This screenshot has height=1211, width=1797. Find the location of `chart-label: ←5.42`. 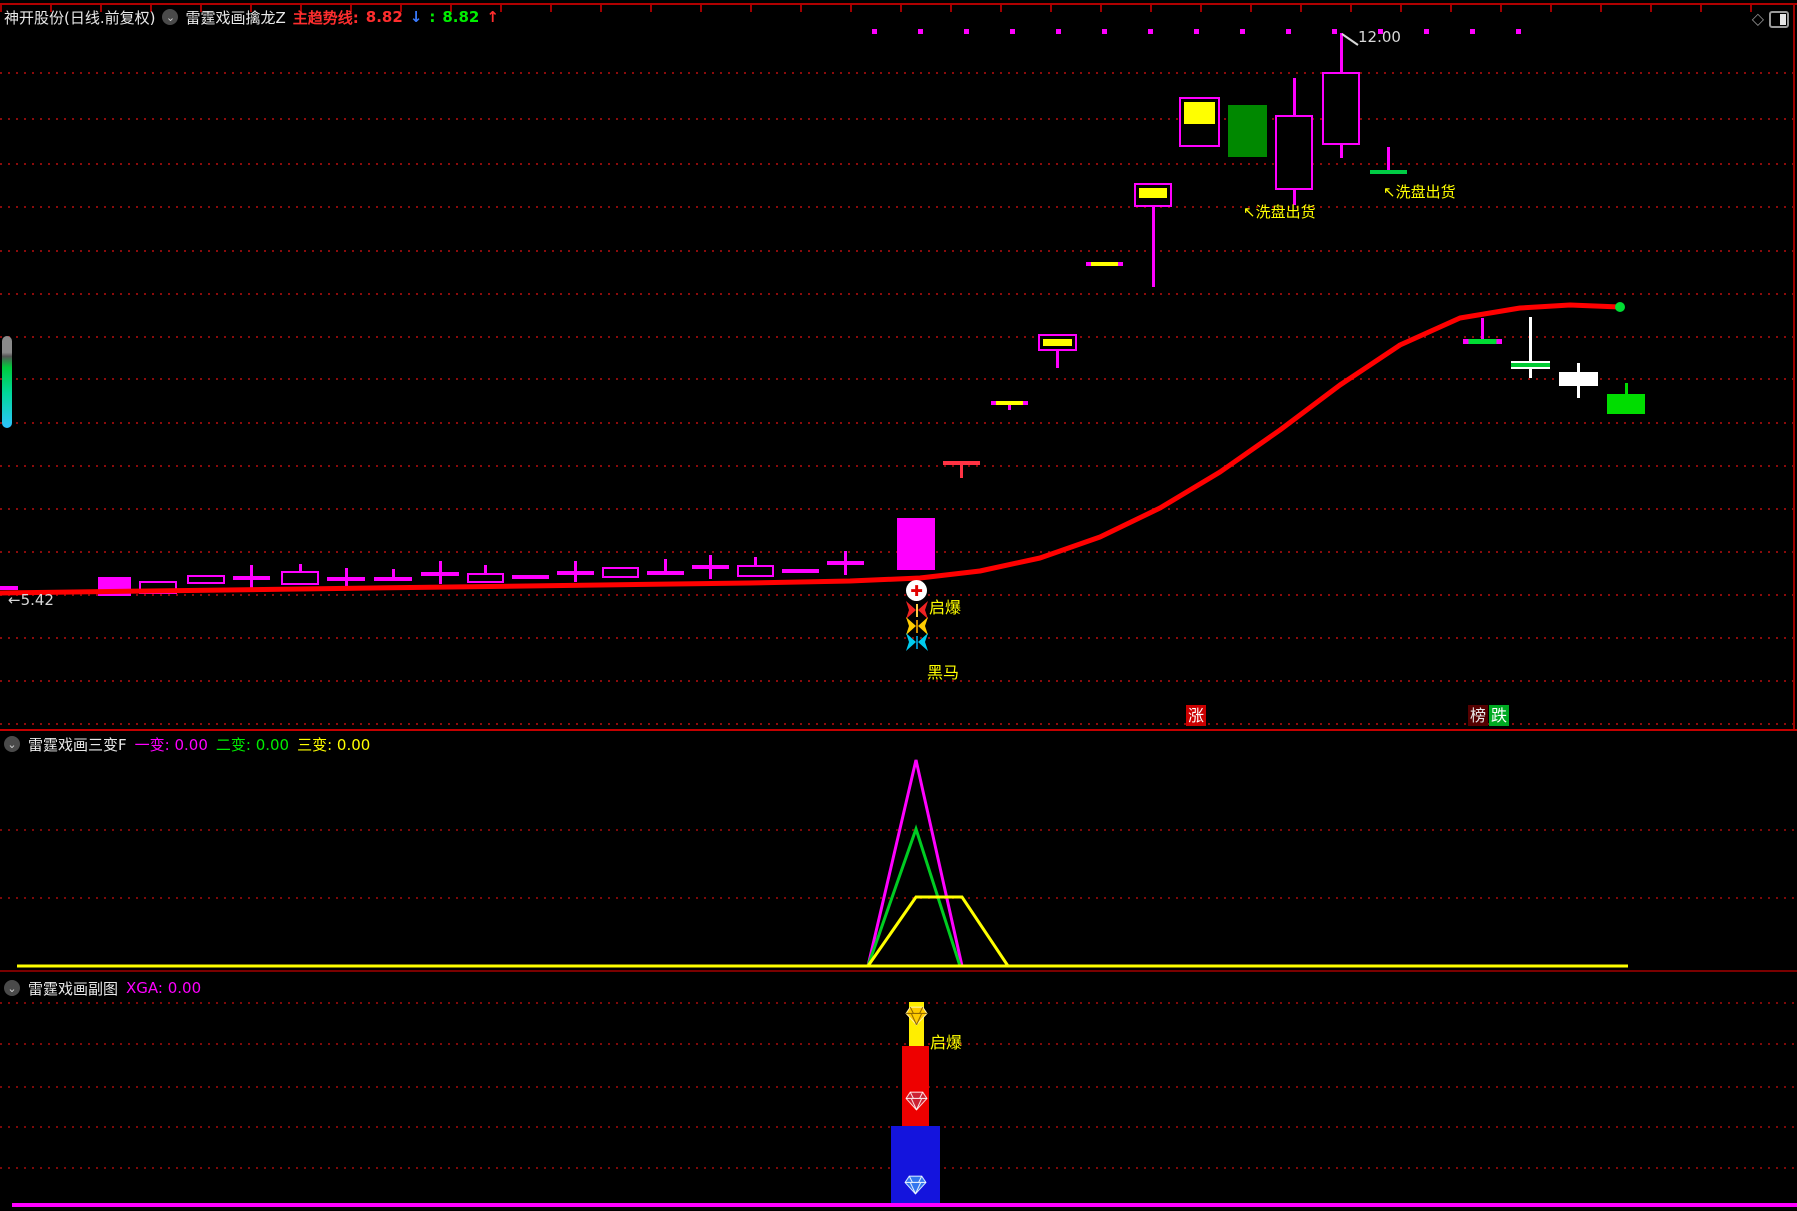

chart-label: ←5.42 is located at coordinates (31, 600).